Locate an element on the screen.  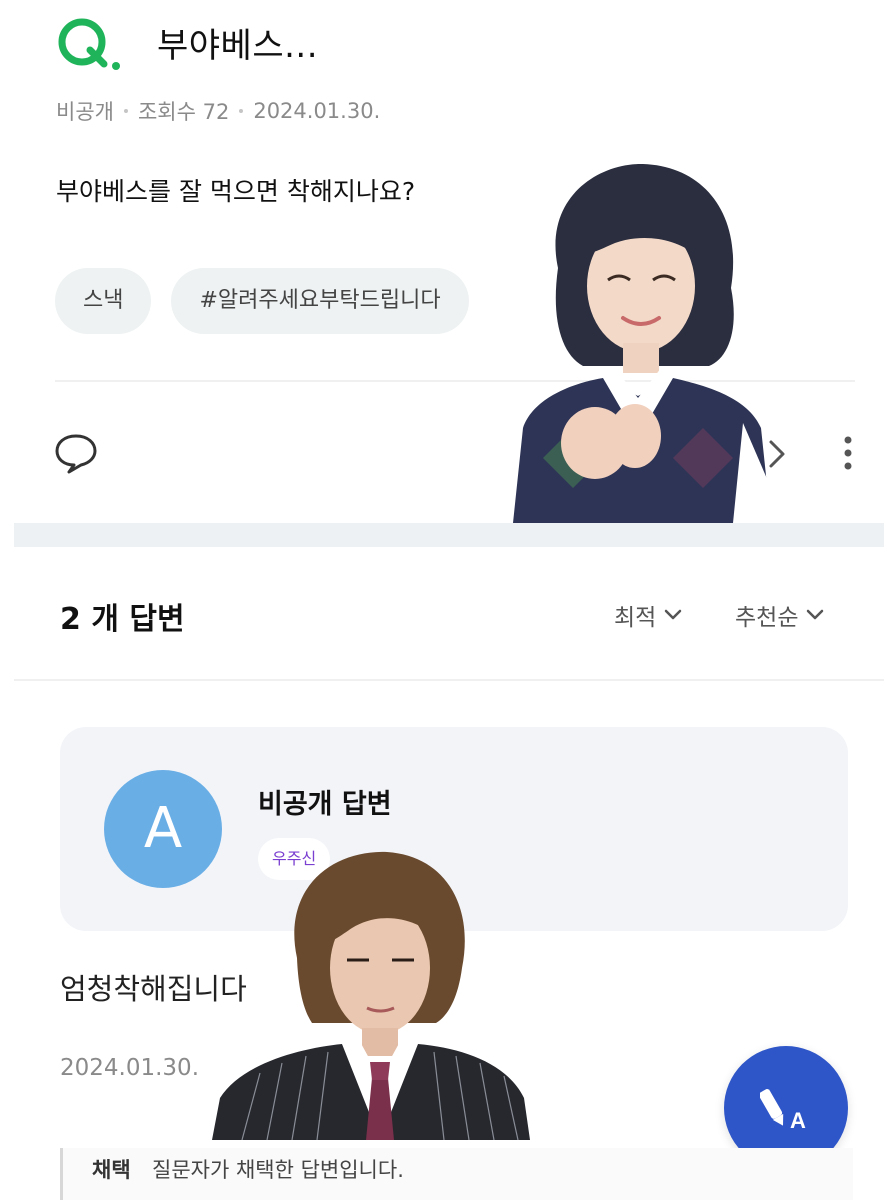
sort-best-label: 최적 is located at coordinates (635, 618).